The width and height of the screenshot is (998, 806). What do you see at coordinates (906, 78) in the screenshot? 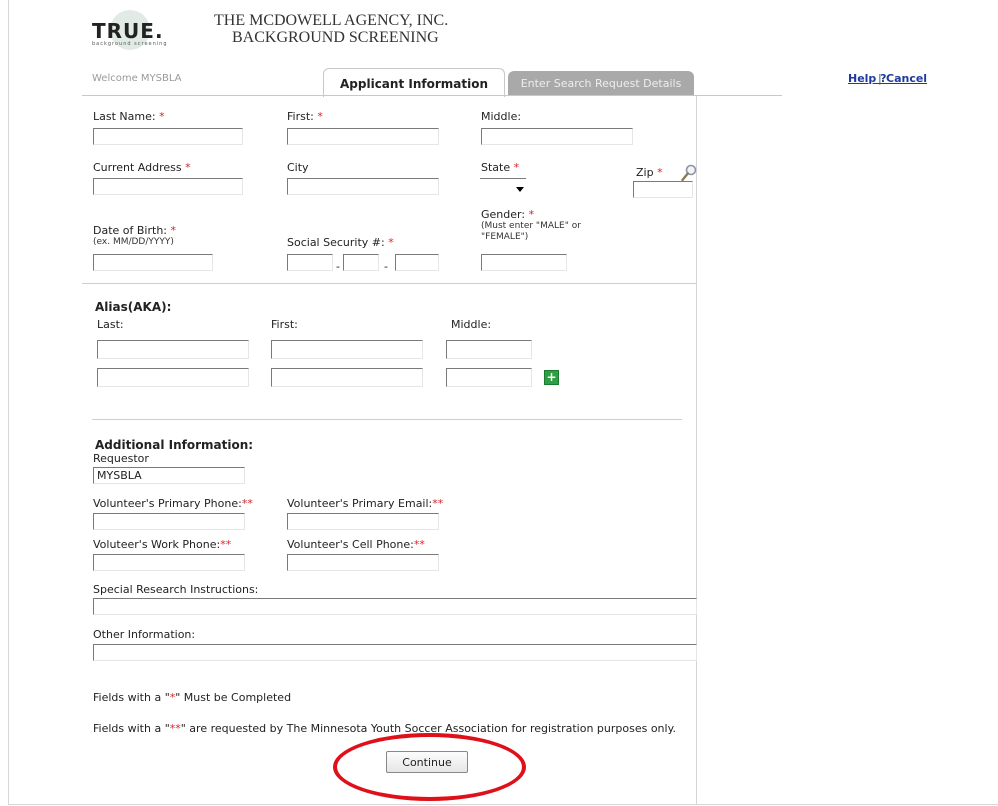
I see `cancel-link: Cancel` at bounding box center [906, 78].